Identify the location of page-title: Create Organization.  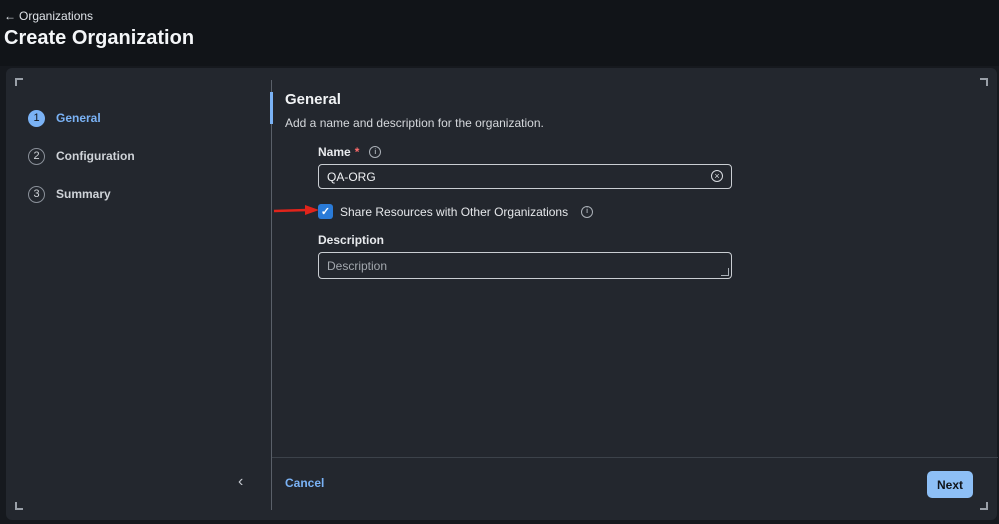
(99, 38).